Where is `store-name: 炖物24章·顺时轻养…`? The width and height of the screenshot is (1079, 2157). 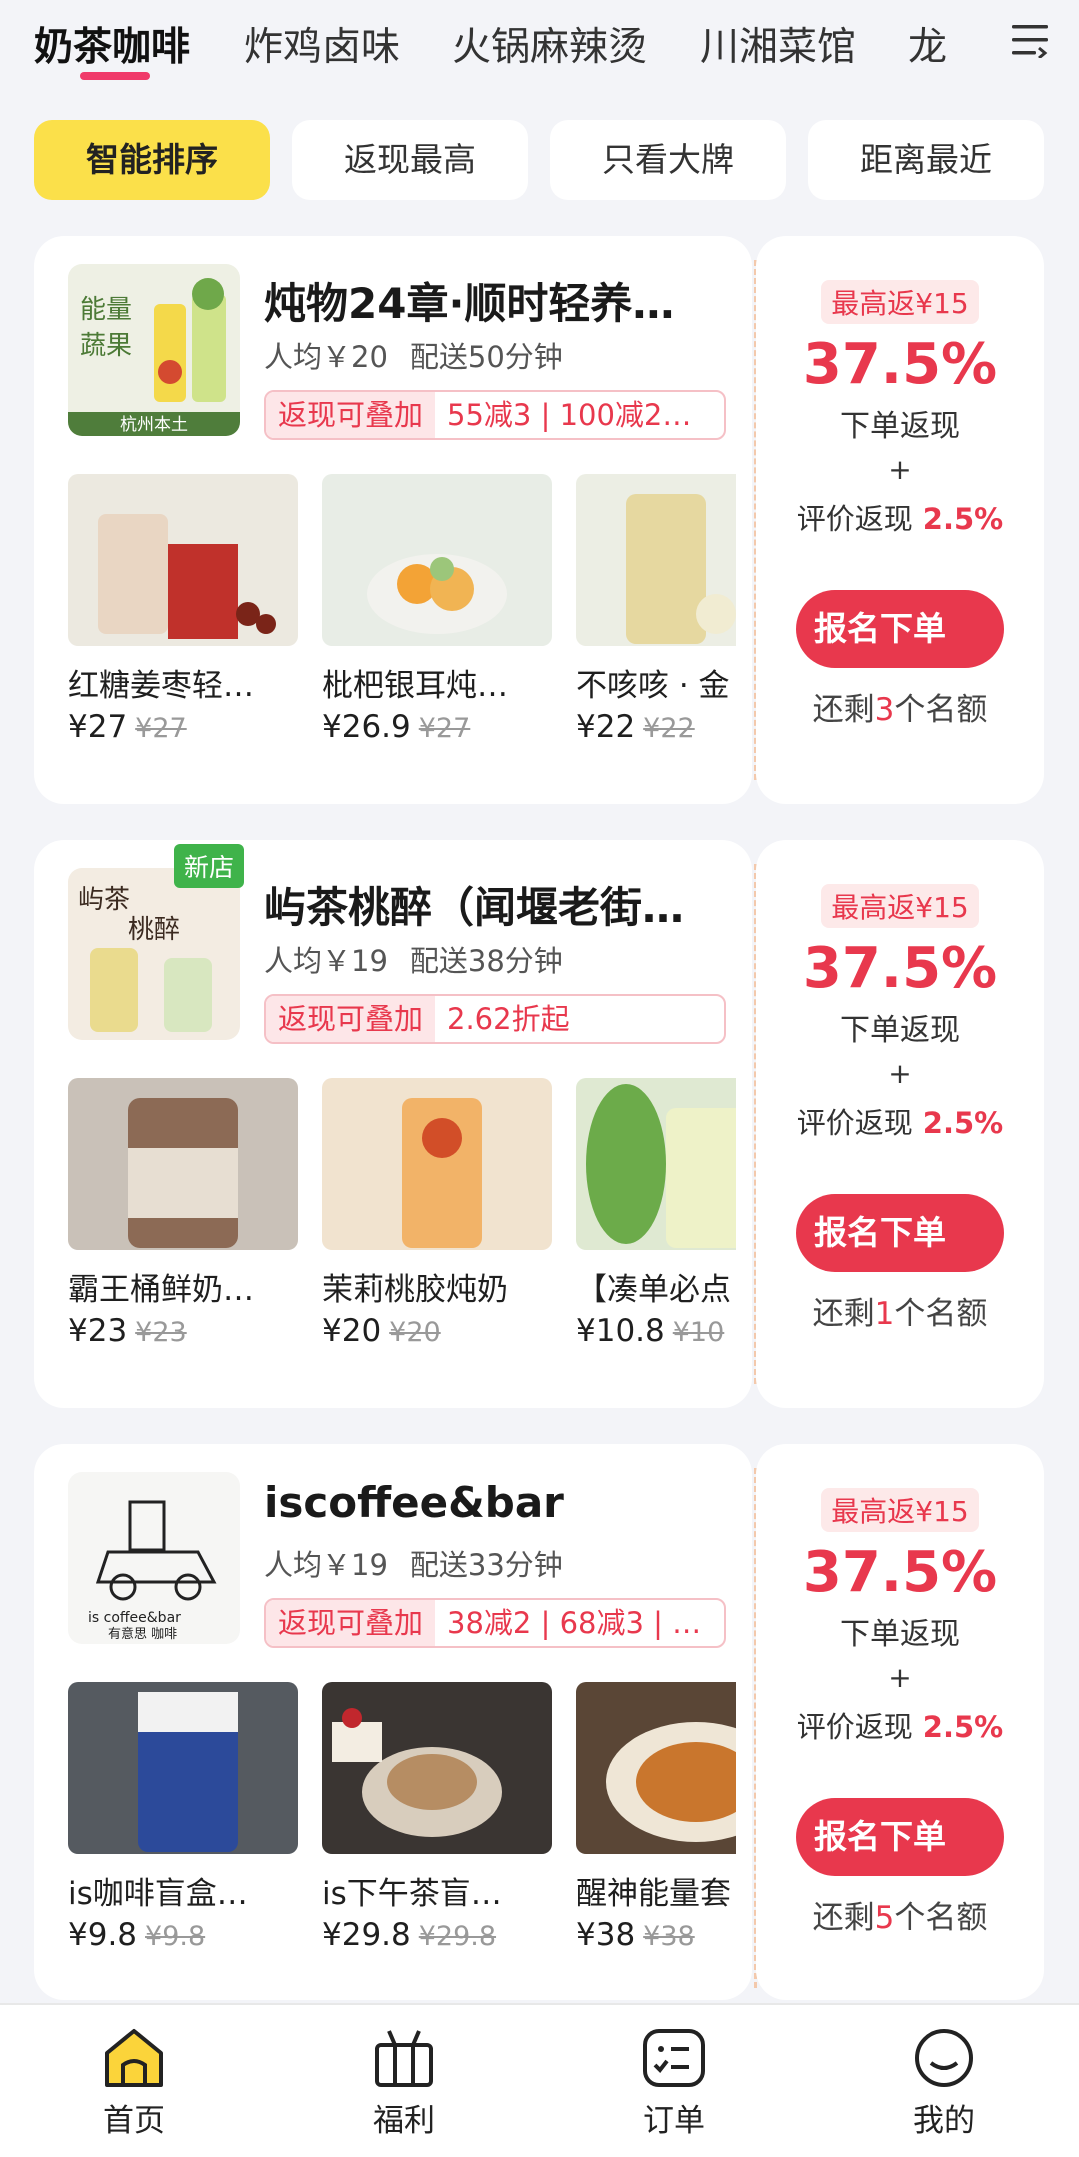
store-name: 炖物24章·顺时轻养… is located at coordinates (494, 300).